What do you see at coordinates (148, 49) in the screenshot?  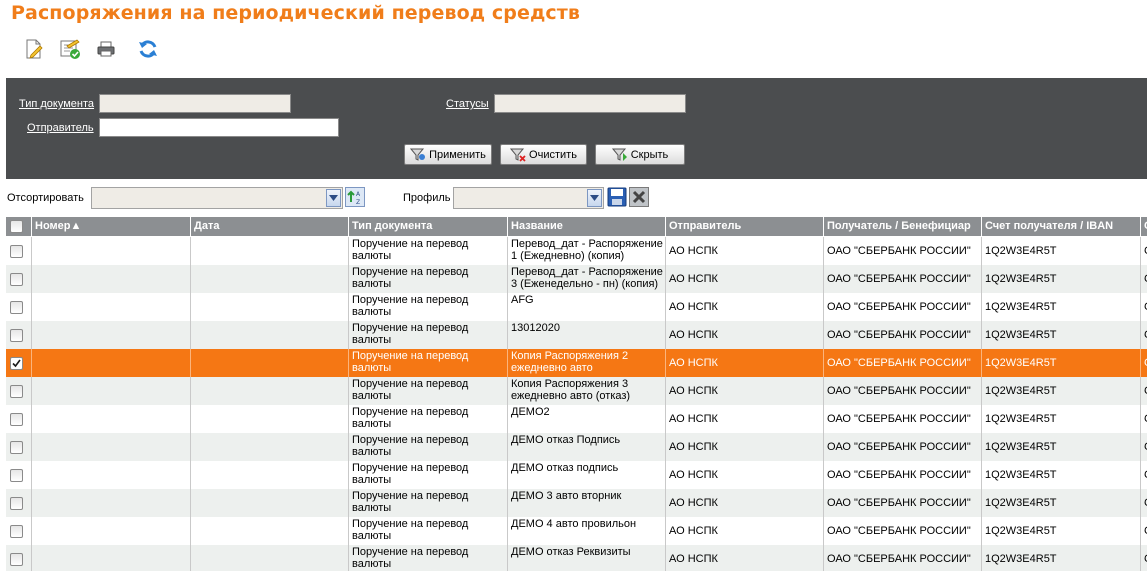 I see `refresh-icon` at bounding box center [148, 49].